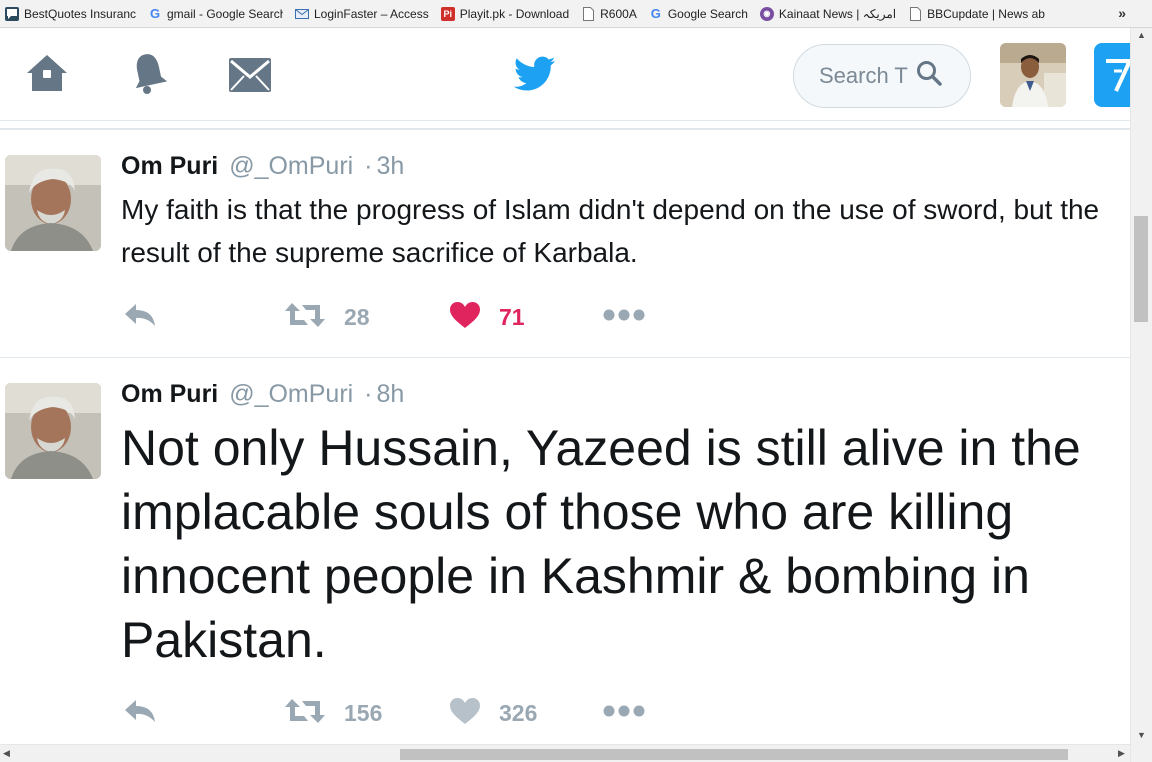 The image size is (1152, 762). What do you see at coordinates (1121, 753) in the screenshot?
I see `scroll-right-arrow-icon: ▶` at bounding box center [1121, 753].